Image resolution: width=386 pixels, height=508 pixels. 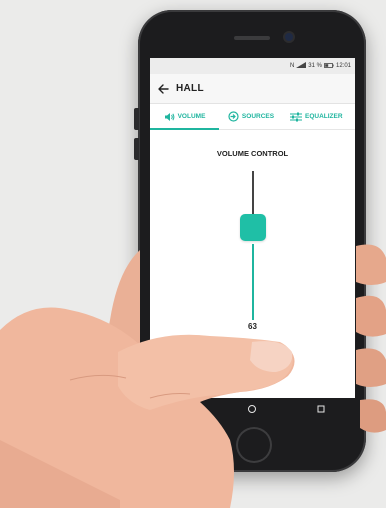 I want to click on tab-bar: VOLUME SOURCES EQUALIZER, so click(x=252, y=117).